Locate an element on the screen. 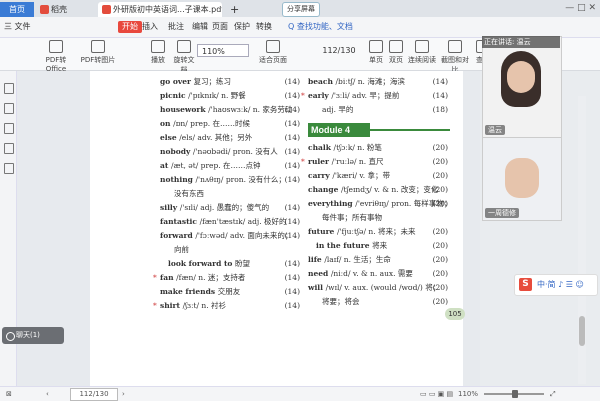  thumbnail-icon is located at coordinates (9, 108).